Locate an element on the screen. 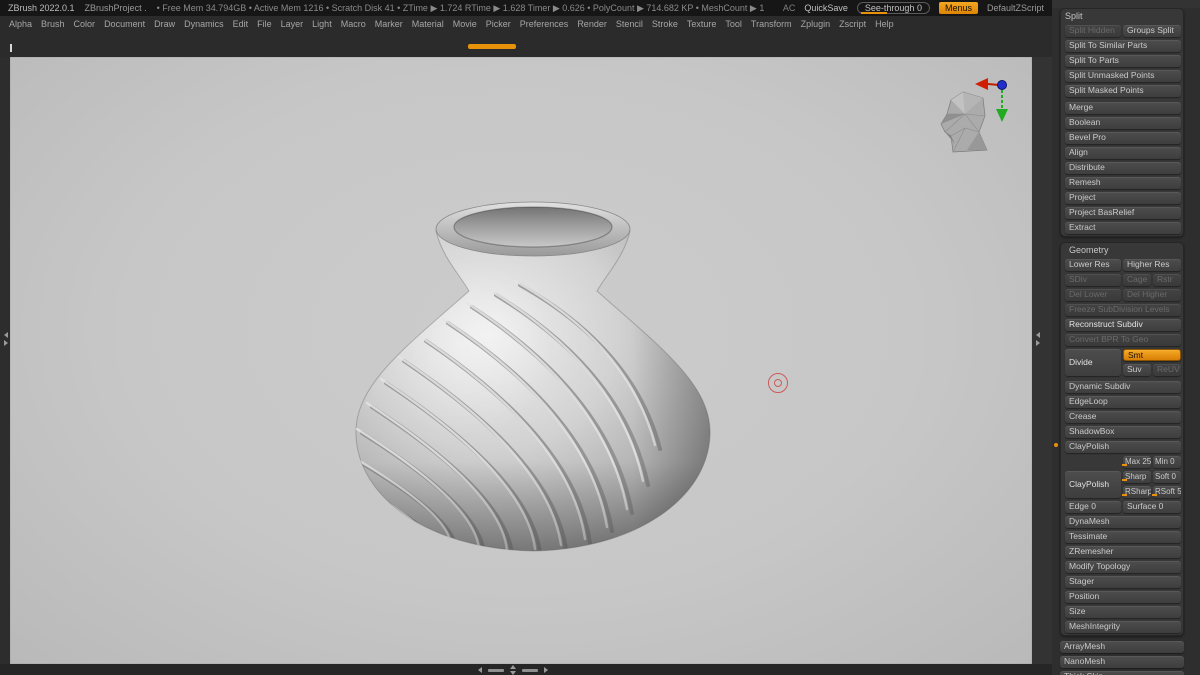  shadowbox-subpalette: ShadowBox is located at coordinates (1123, 432).